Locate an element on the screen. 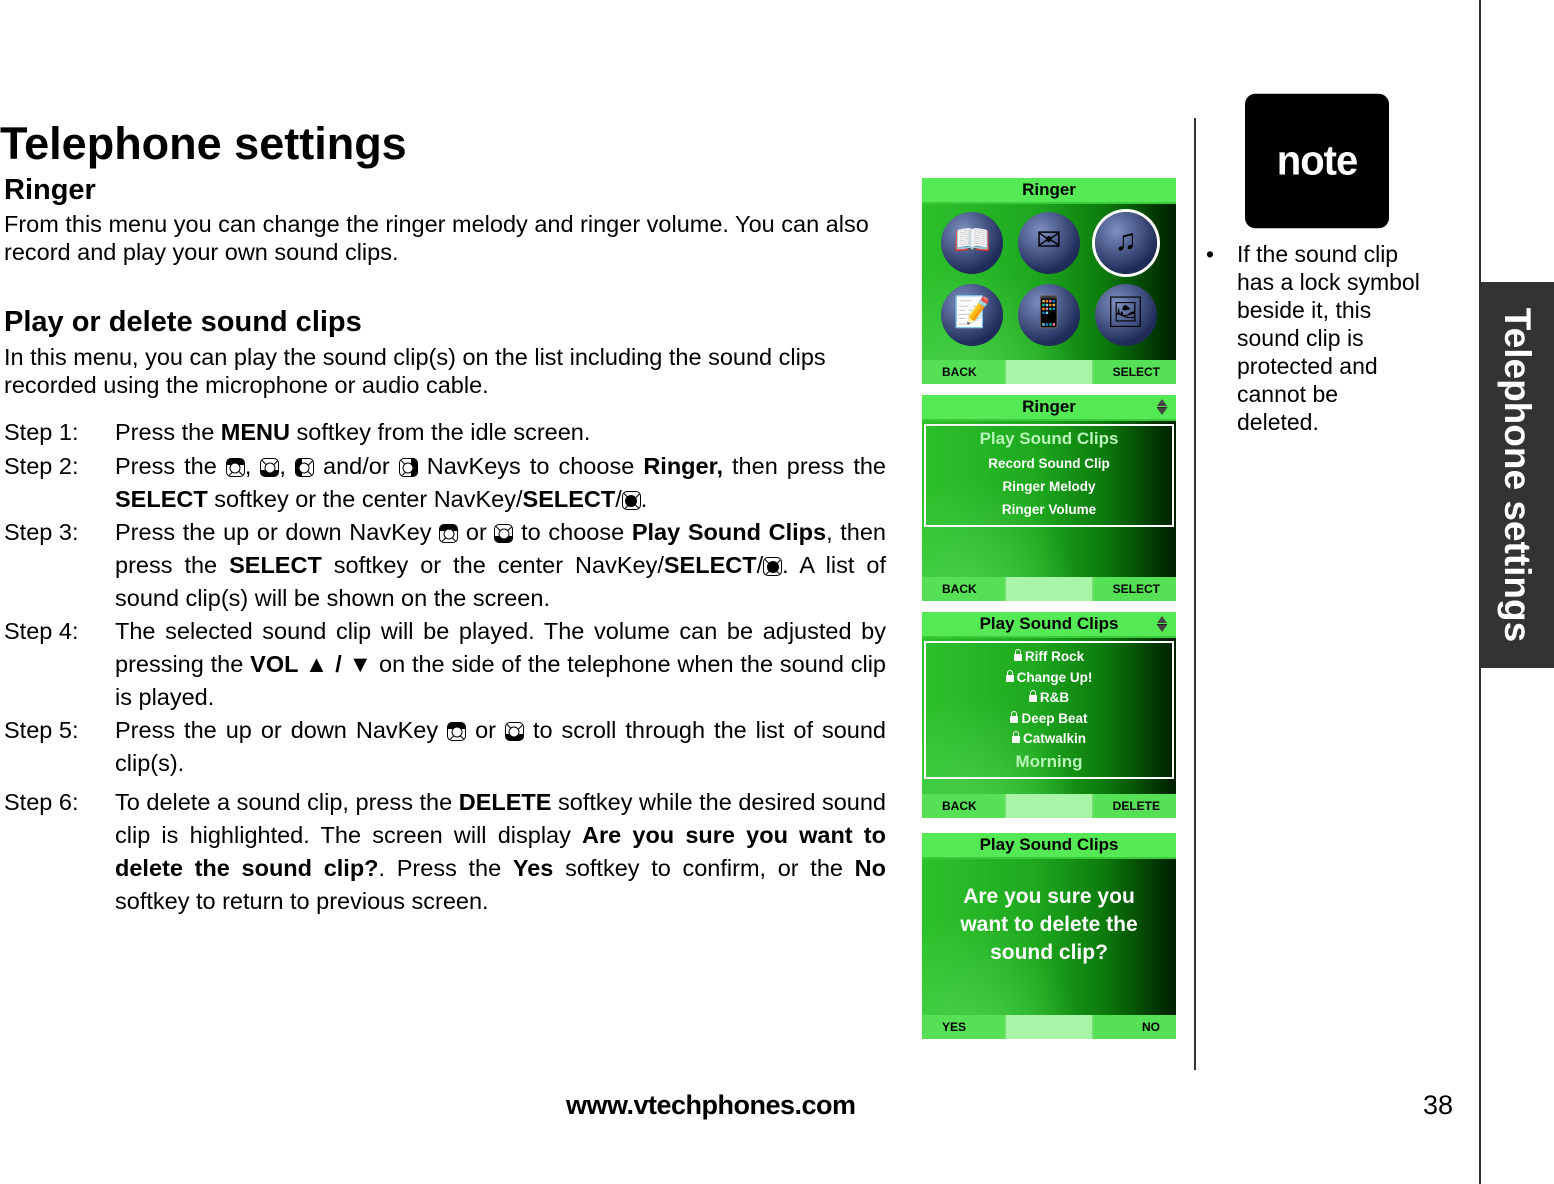 The height and width of the screenshot is (1184, 1554). section-side-tab: Telephone settings is located at coordinates (1517, 475).